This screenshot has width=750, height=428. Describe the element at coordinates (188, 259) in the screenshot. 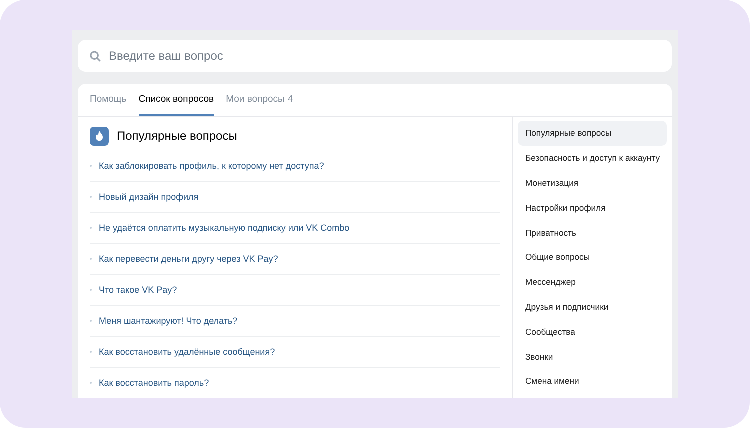

I see `question-link: Как перевести деньги другу через VK Pay?` at that location.